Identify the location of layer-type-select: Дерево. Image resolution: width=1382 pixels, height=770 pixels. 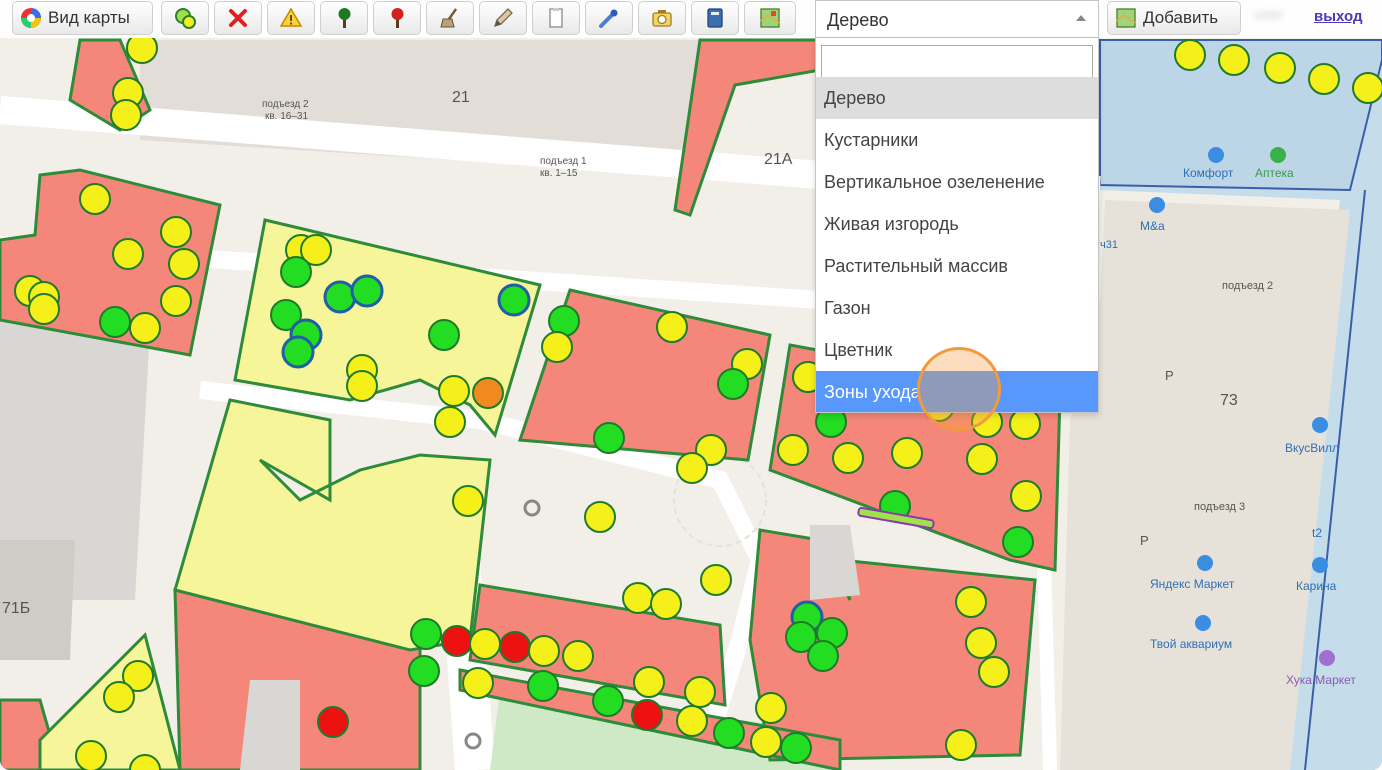
(957, 19).